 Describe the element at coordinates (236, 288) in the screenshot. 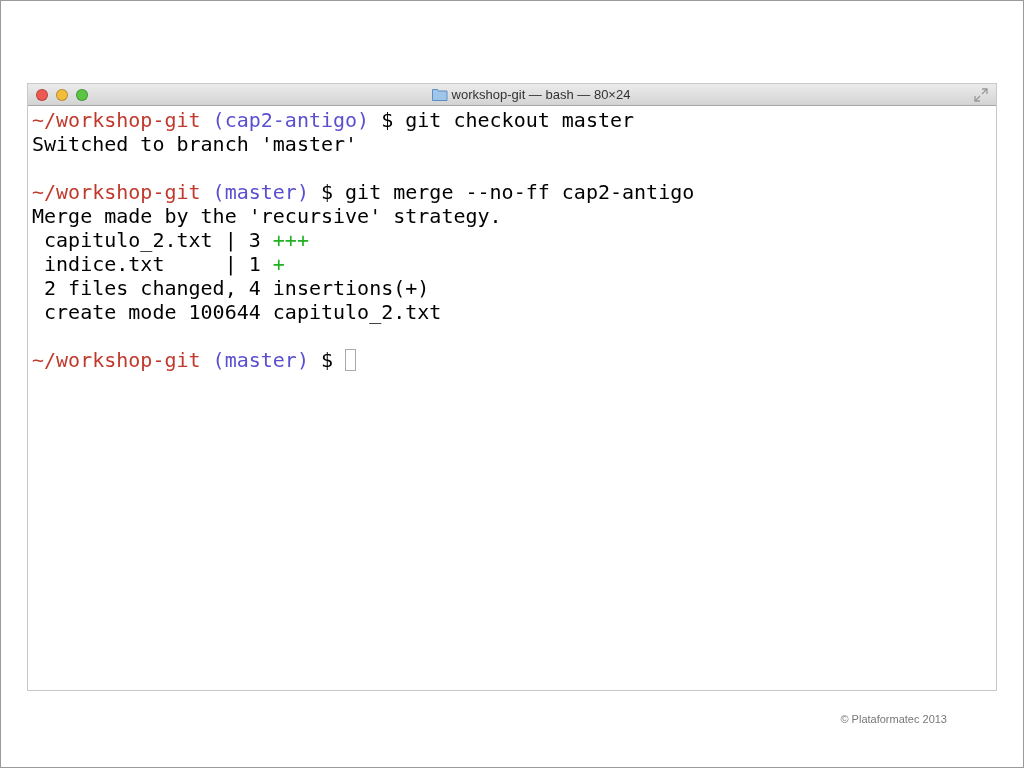

I see `terminal-line: 2 files changed, 4 insertions(+)` at that location.